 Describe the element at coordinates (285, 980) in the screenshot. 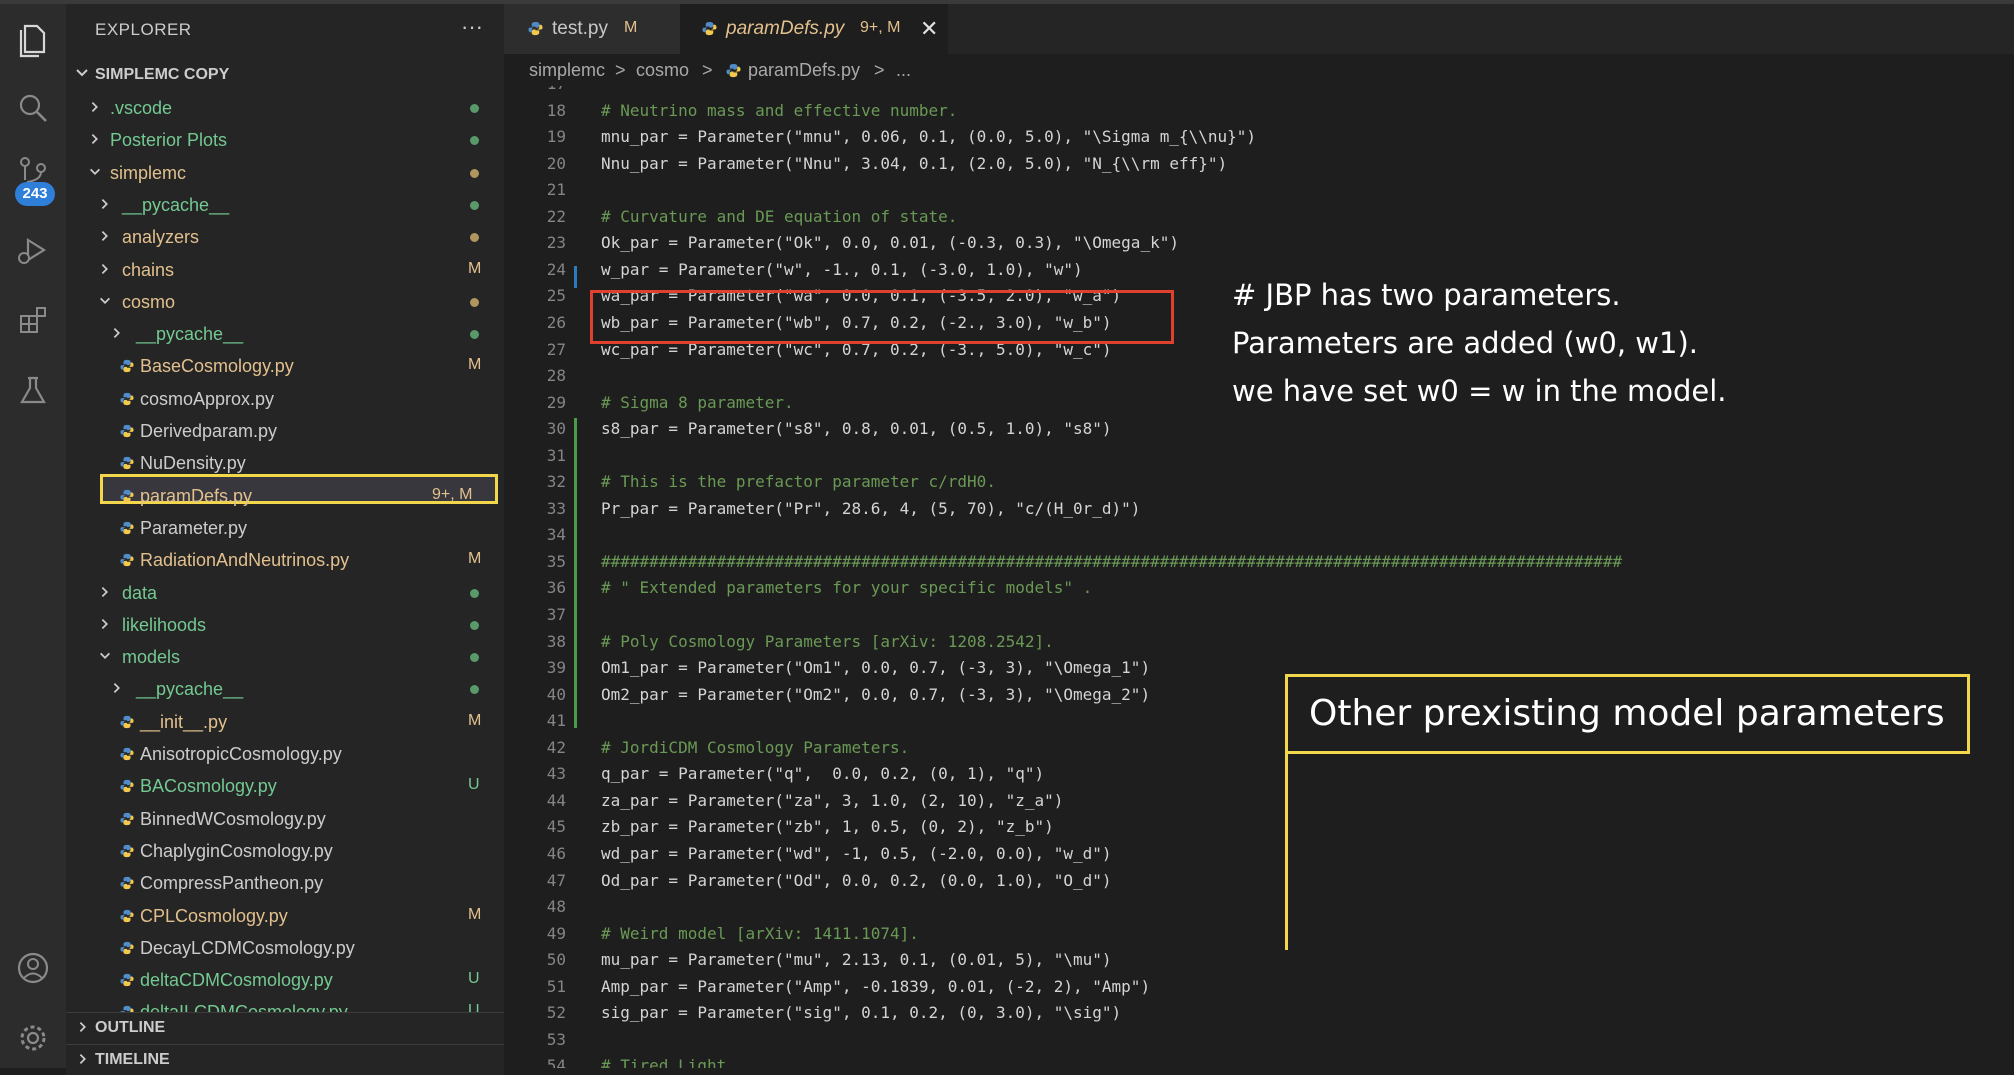

I see `file-item: deltaCDMCosmology.py U` at that location.